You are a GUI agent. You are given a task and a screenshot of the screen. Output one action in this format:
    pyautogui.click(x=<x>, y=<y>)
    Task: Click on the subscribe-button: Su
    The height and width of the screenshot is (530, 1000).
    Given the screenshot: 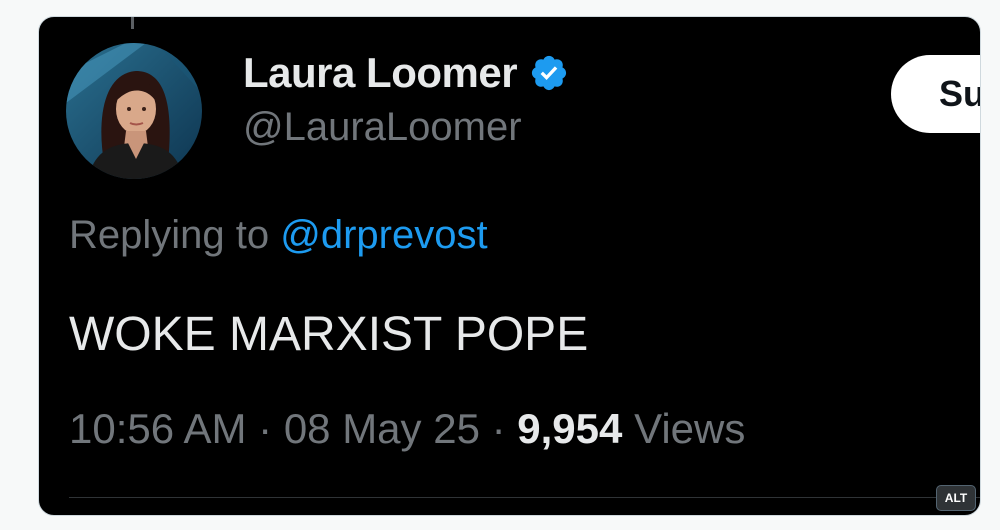 What is the action you would take?
    pyautogui.click(x=935, y=94)
    